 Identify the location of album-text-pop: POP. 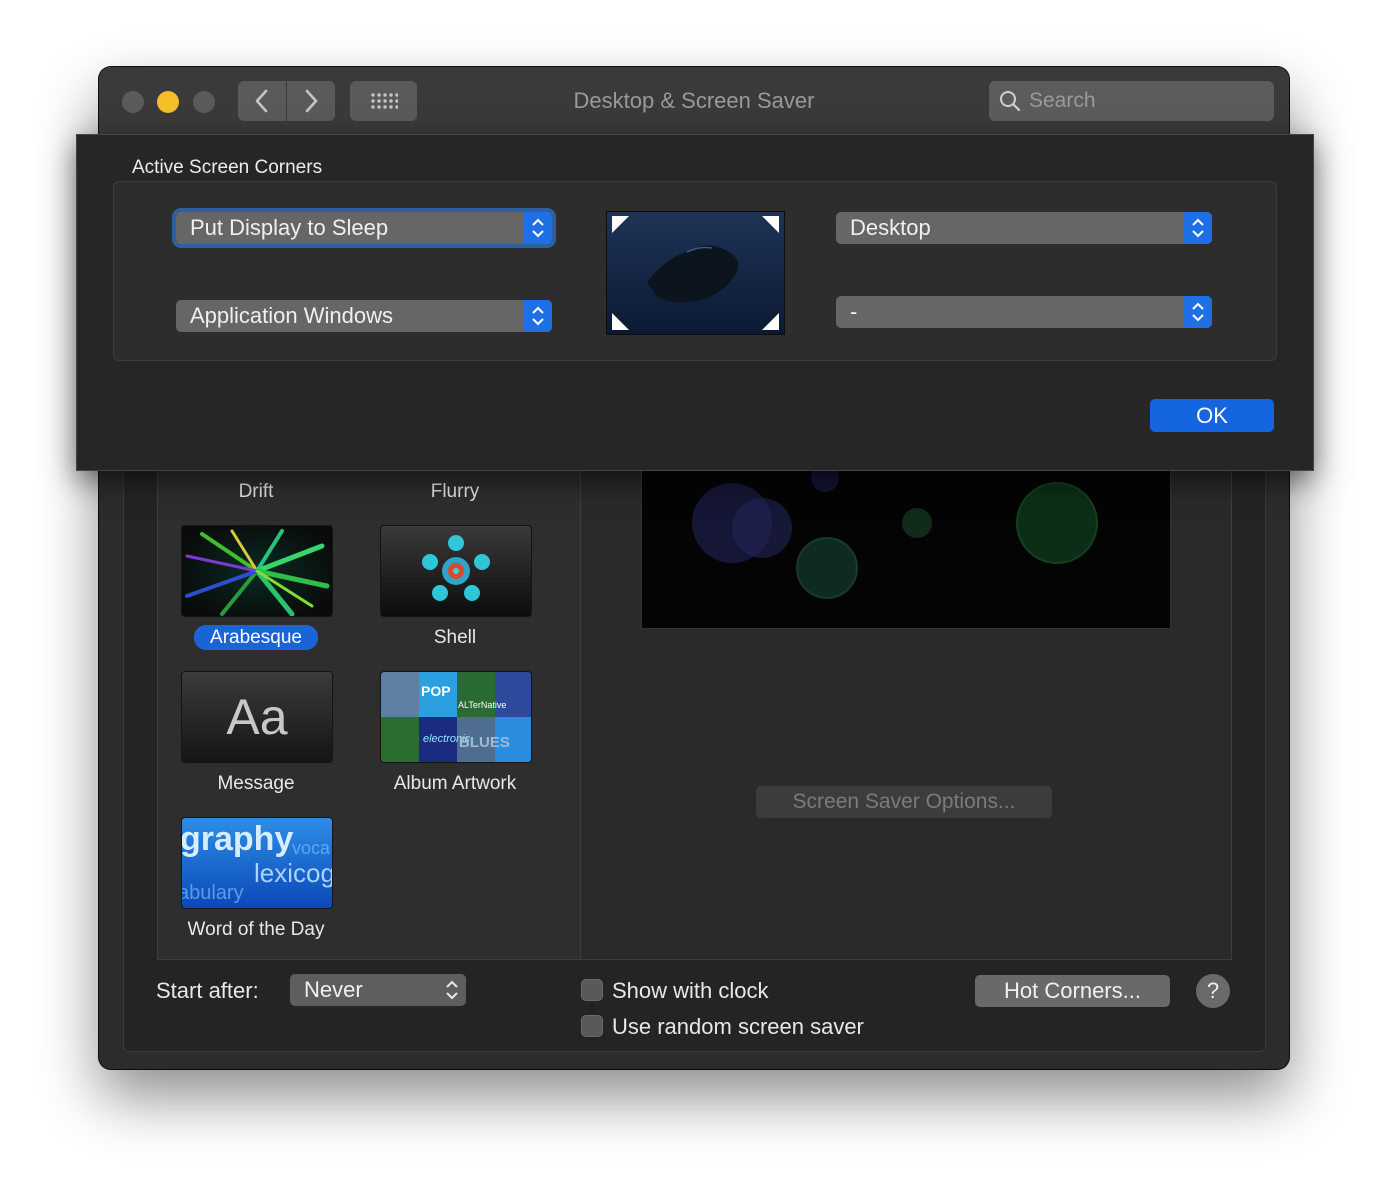
(436, 691).